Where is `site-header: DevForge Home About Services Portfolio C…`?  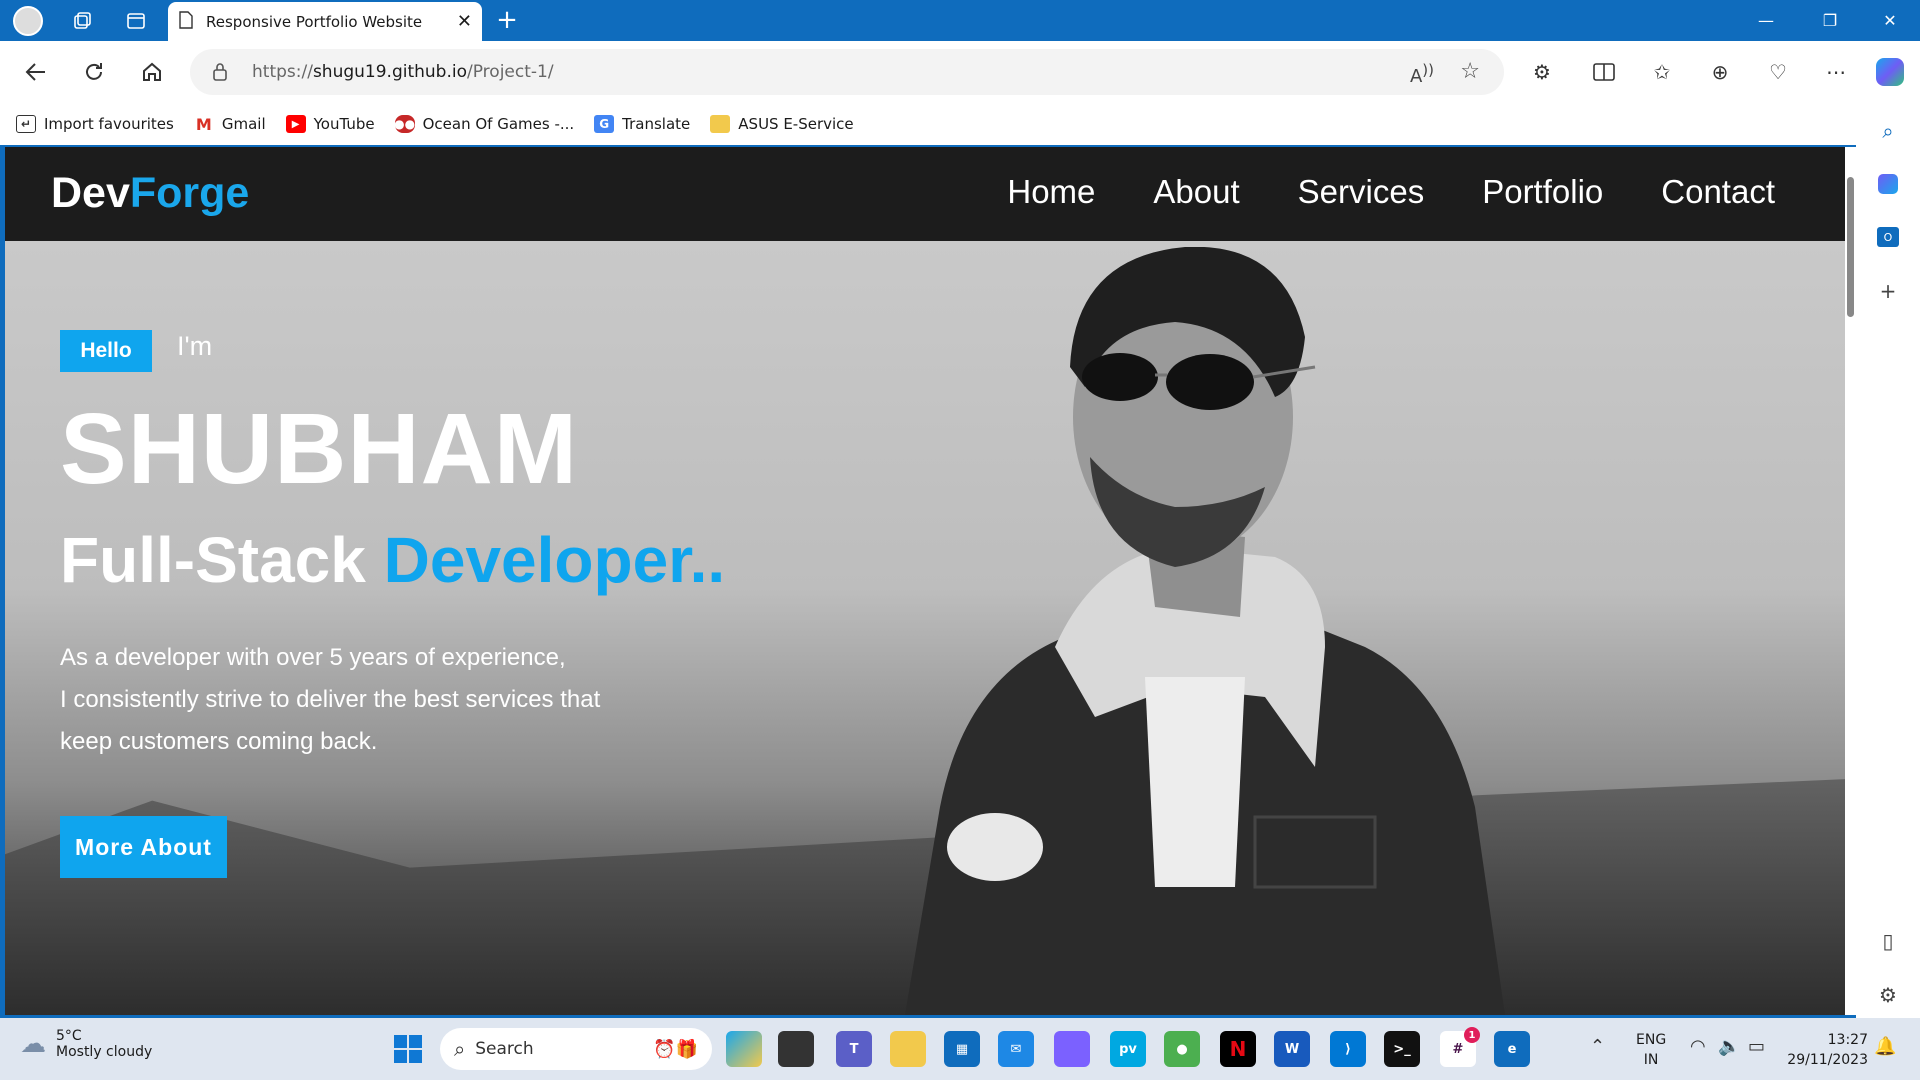 site-header: DevForge Home About Services Portfolio C… is located at coordinates (925, 194).